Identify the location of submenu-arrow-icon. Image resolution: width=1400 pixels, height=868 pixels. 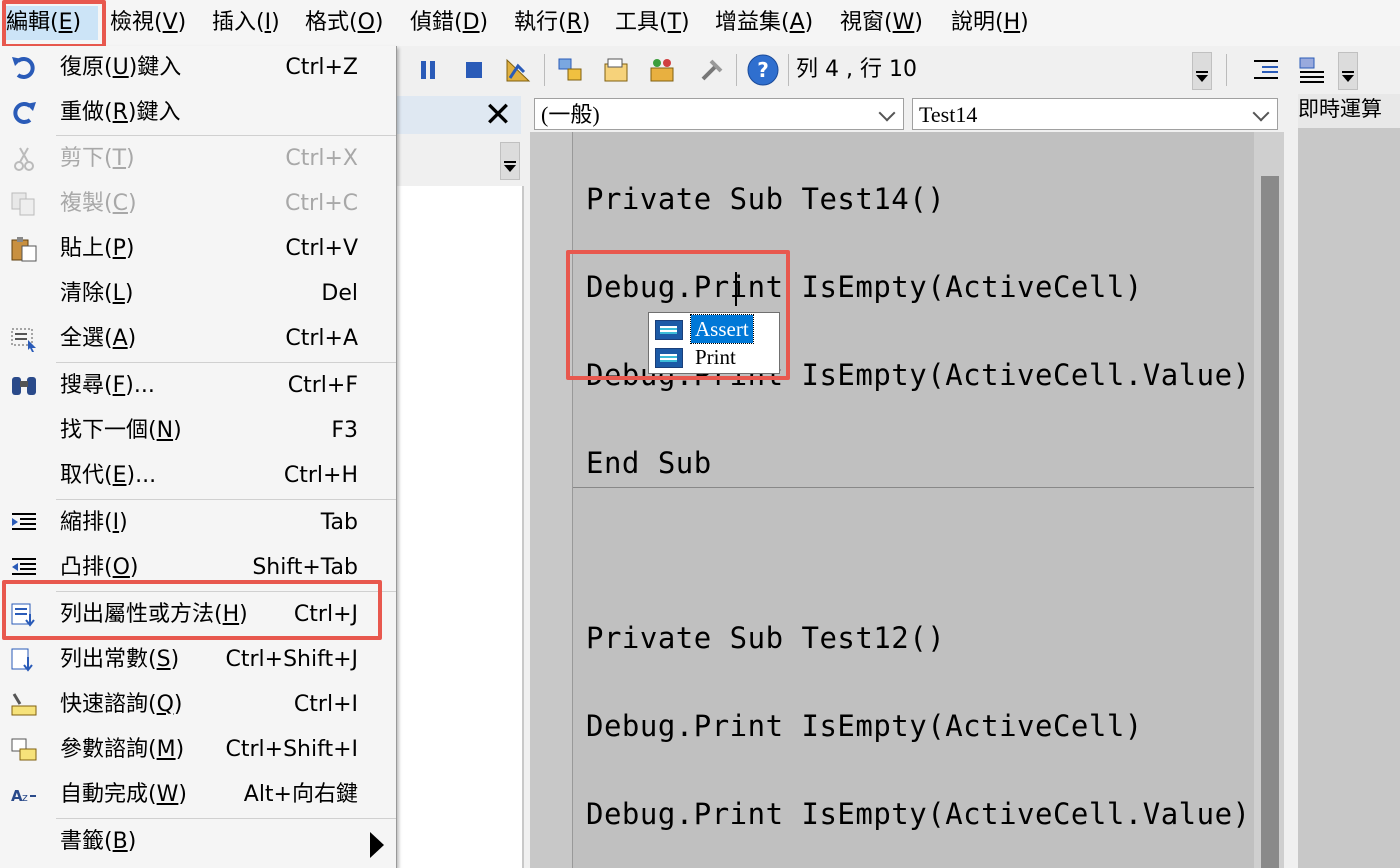
(377, 845).